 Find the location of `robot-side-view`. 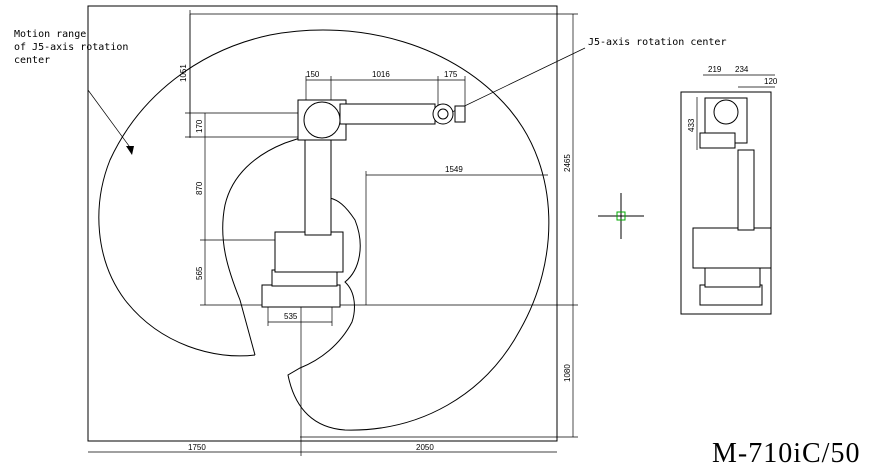

robot-side-view is located at coordinates (732, 201).